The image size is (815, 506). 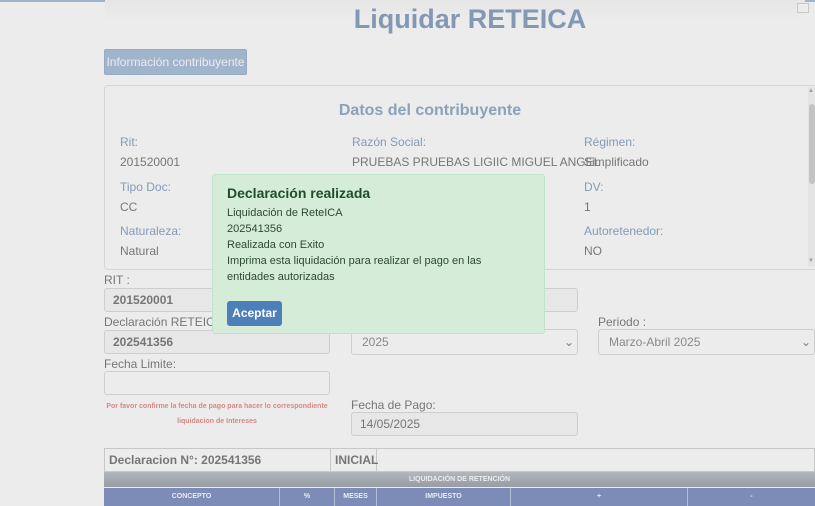 What do you see at coordinates (299, 193) in the screenshot?
I see `dialog-title: Declaración realizada` at bounding box center [299, 193].